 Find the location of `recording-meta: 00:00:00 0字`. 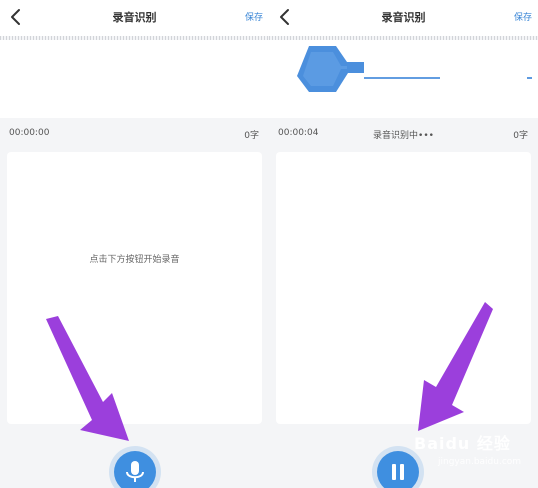

recording-meta: 00:00:00 0字 is located at coordinates (134, 133).